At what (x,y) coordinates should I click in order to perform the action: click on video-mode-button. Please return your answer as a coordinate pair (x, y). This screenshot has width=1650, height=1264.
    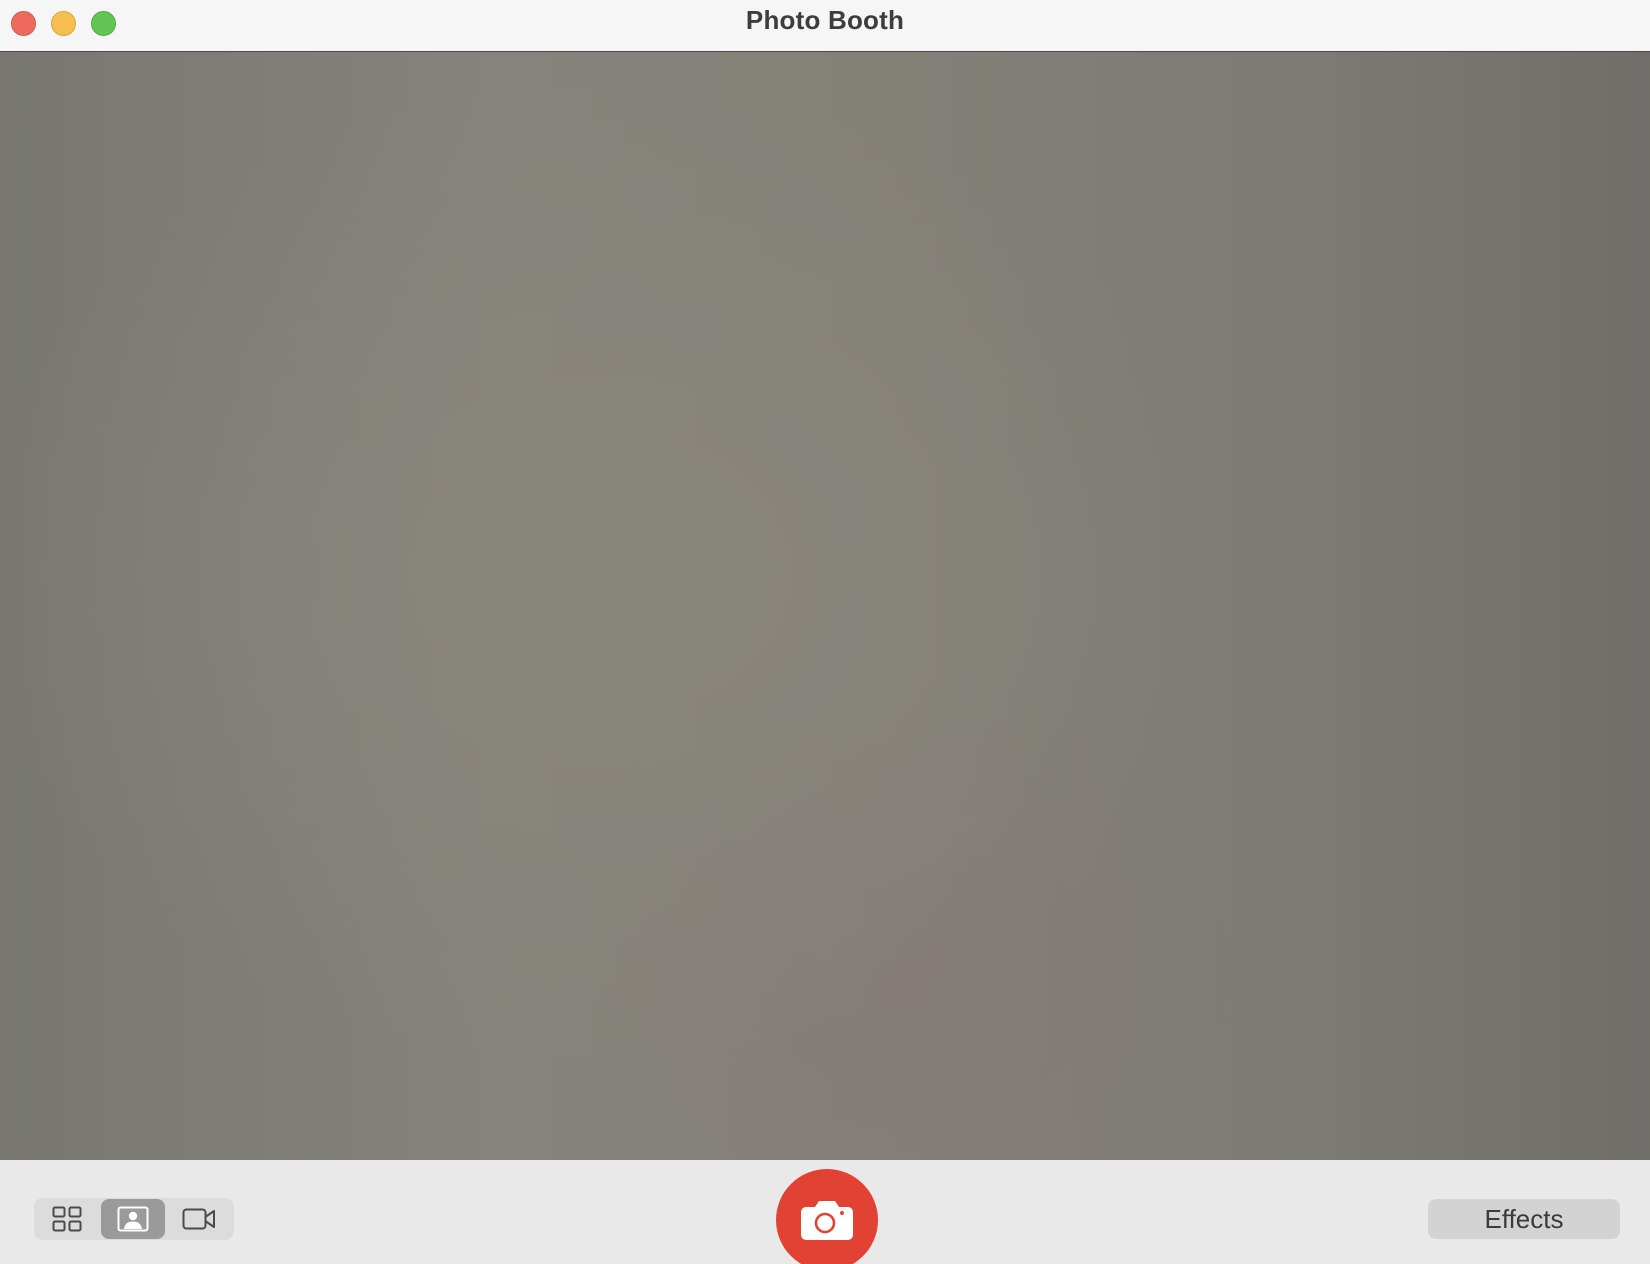
    Looking at the image, I should click on (199, 1219).